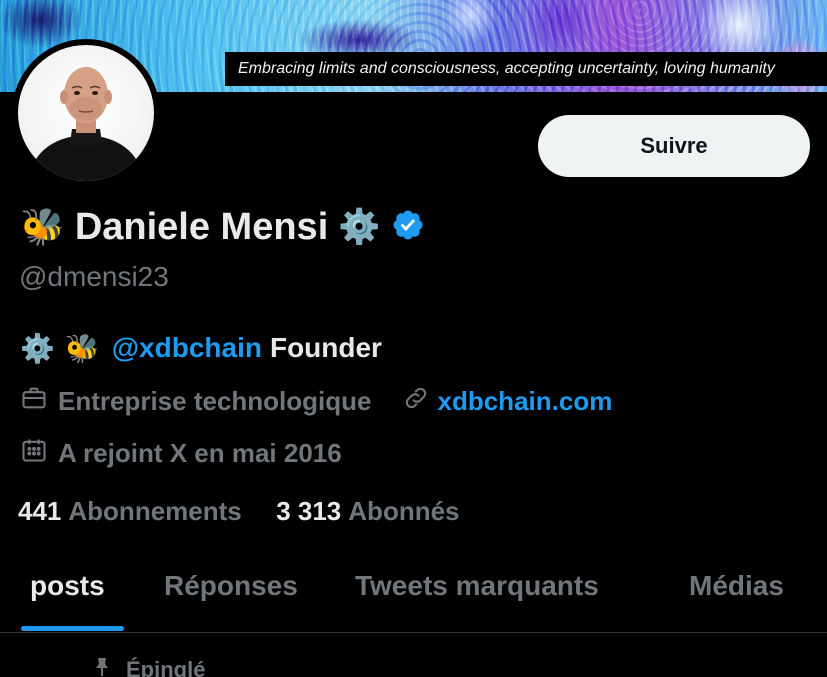 This screenshot has width=827, height=677. I want to click on bee-emoji: 🐝, so click(42, 226).